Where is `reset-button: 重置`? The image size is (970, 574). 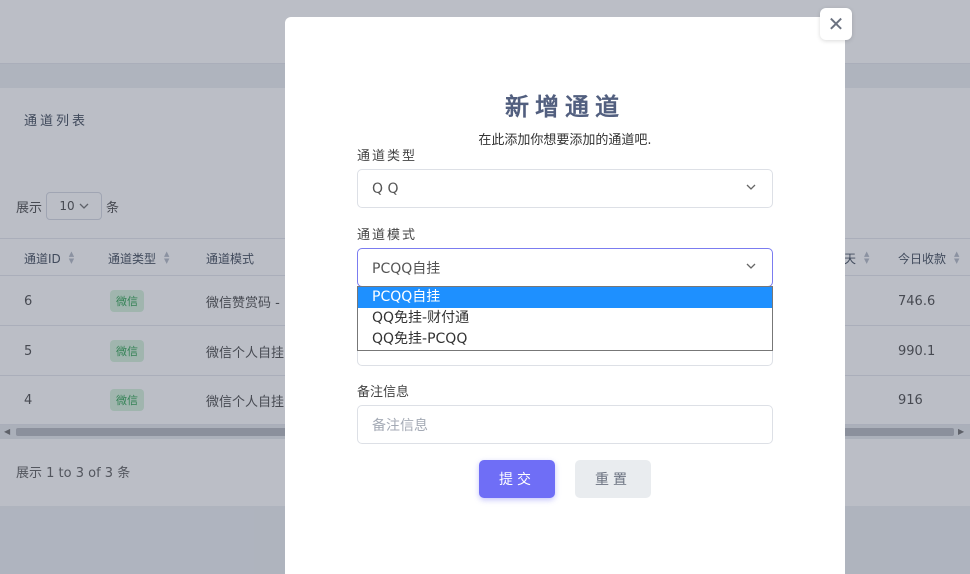 reset-button: 重置 is located at coordinates (613, 479).